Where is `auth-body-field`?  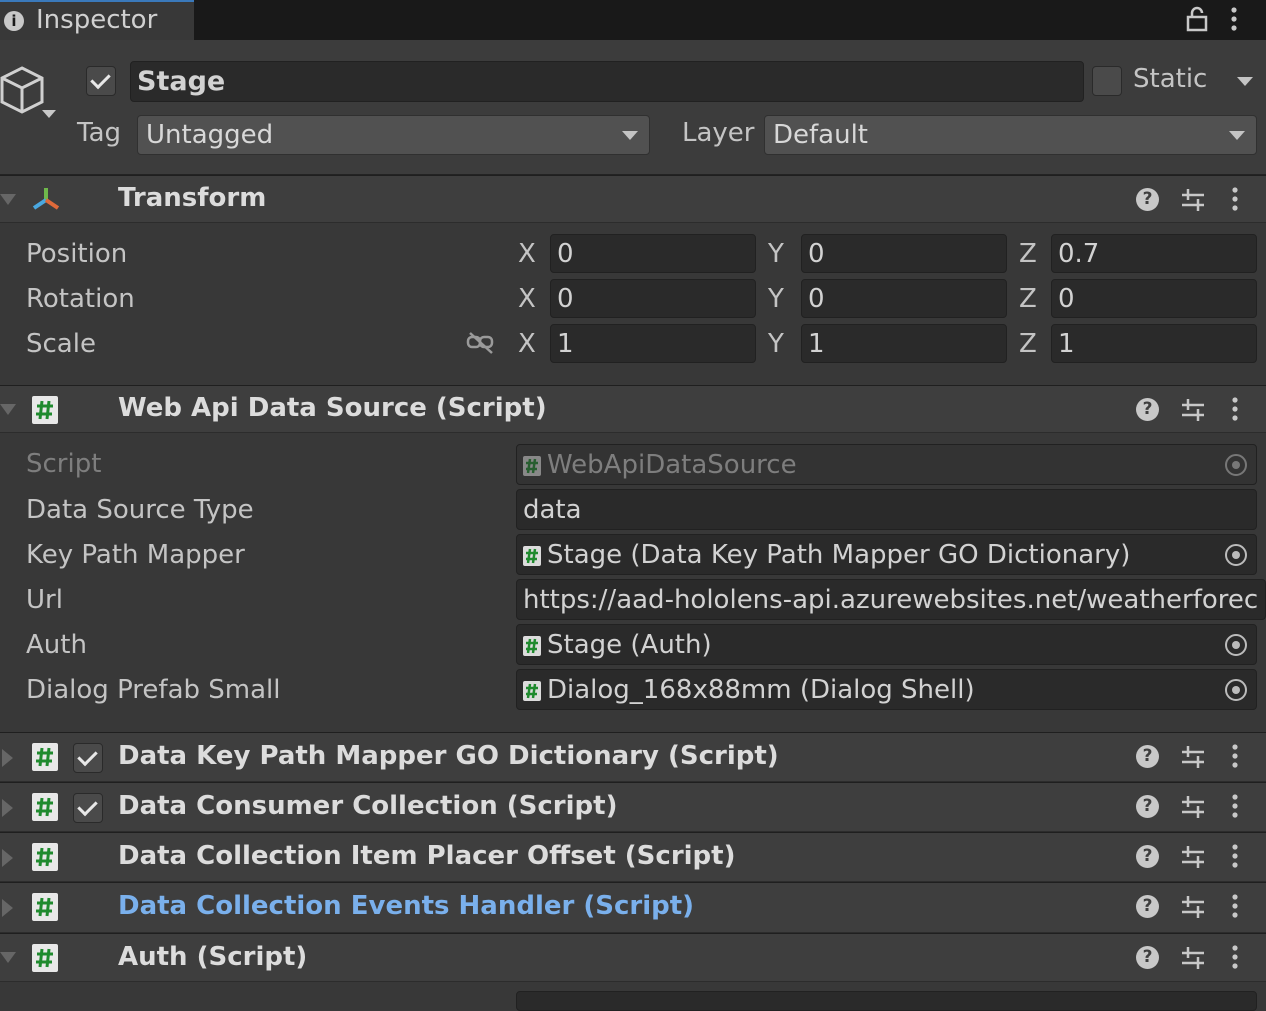
auth-body-field is located at coordinates (886, 1001).